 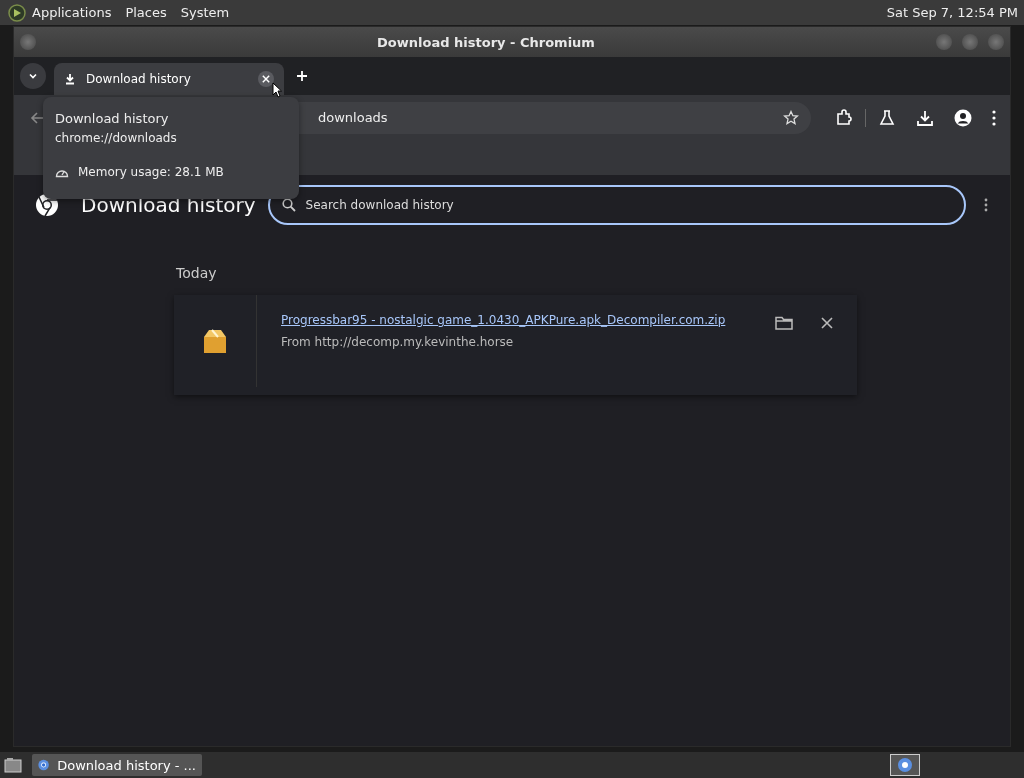 What do you see at coordinates (952, 12) in the screenshot?
I see `clock: Sat Sep 7, 12:54 PM` at bounding box center [952, 12].